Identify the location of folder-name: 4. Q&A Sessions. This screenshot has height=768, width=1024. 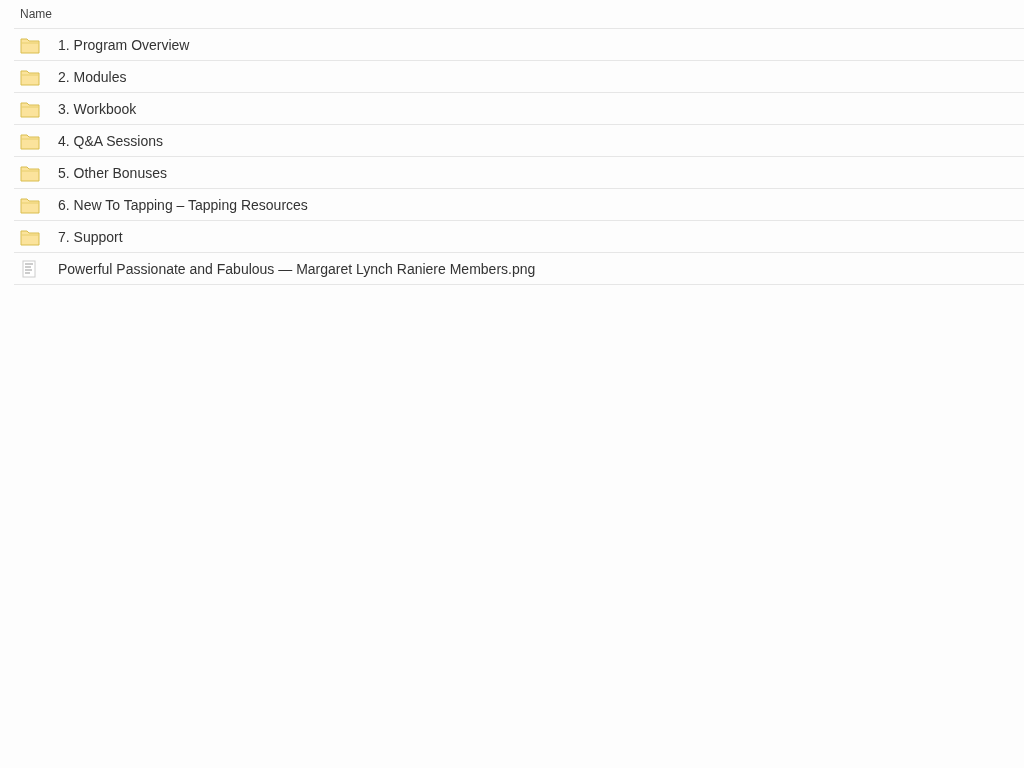
(111, 140).